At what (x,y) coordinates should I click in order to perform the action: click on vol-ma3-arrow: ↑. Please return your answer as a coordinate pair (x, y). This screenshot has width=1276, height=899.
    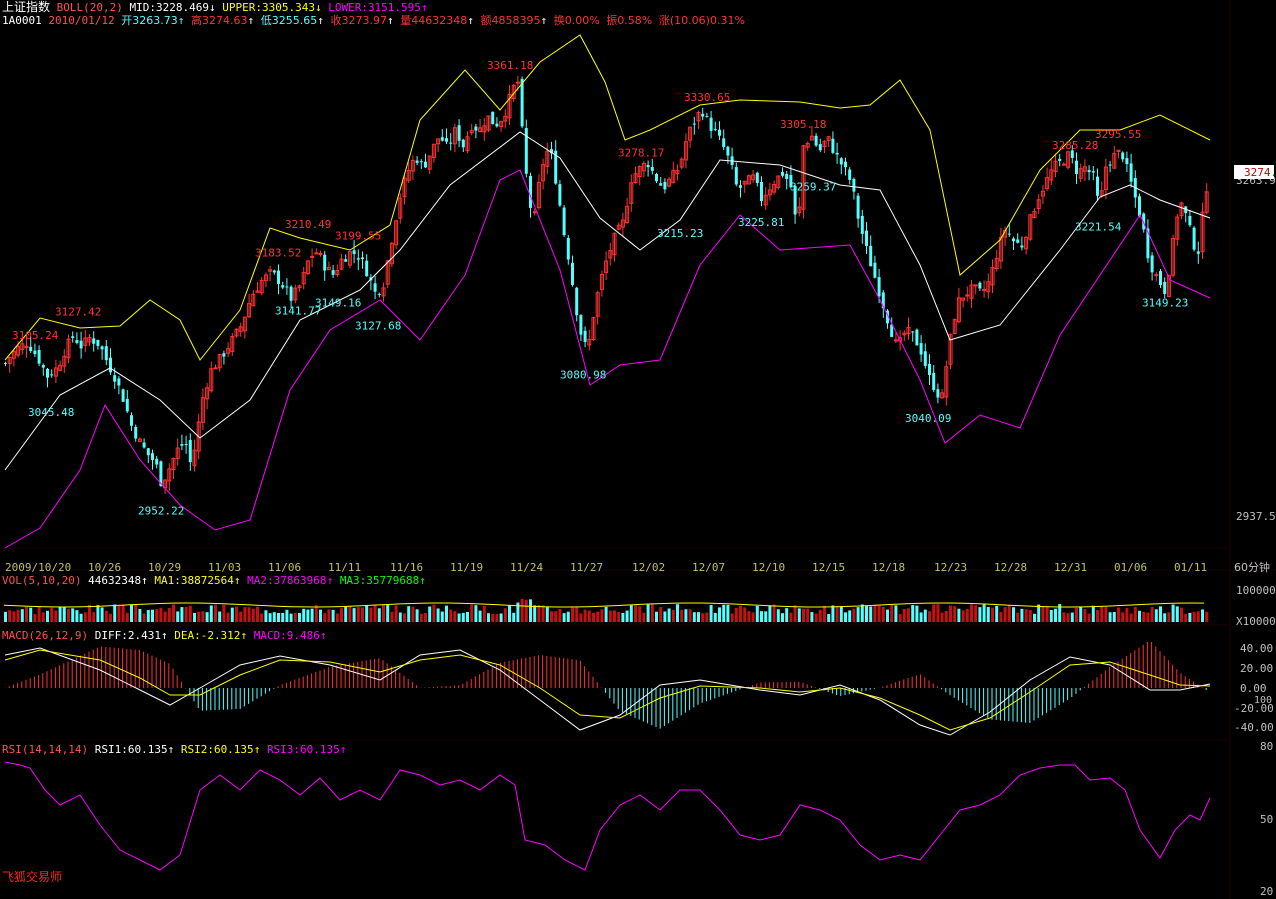
    Looking at the image, I should click on (422, 580).